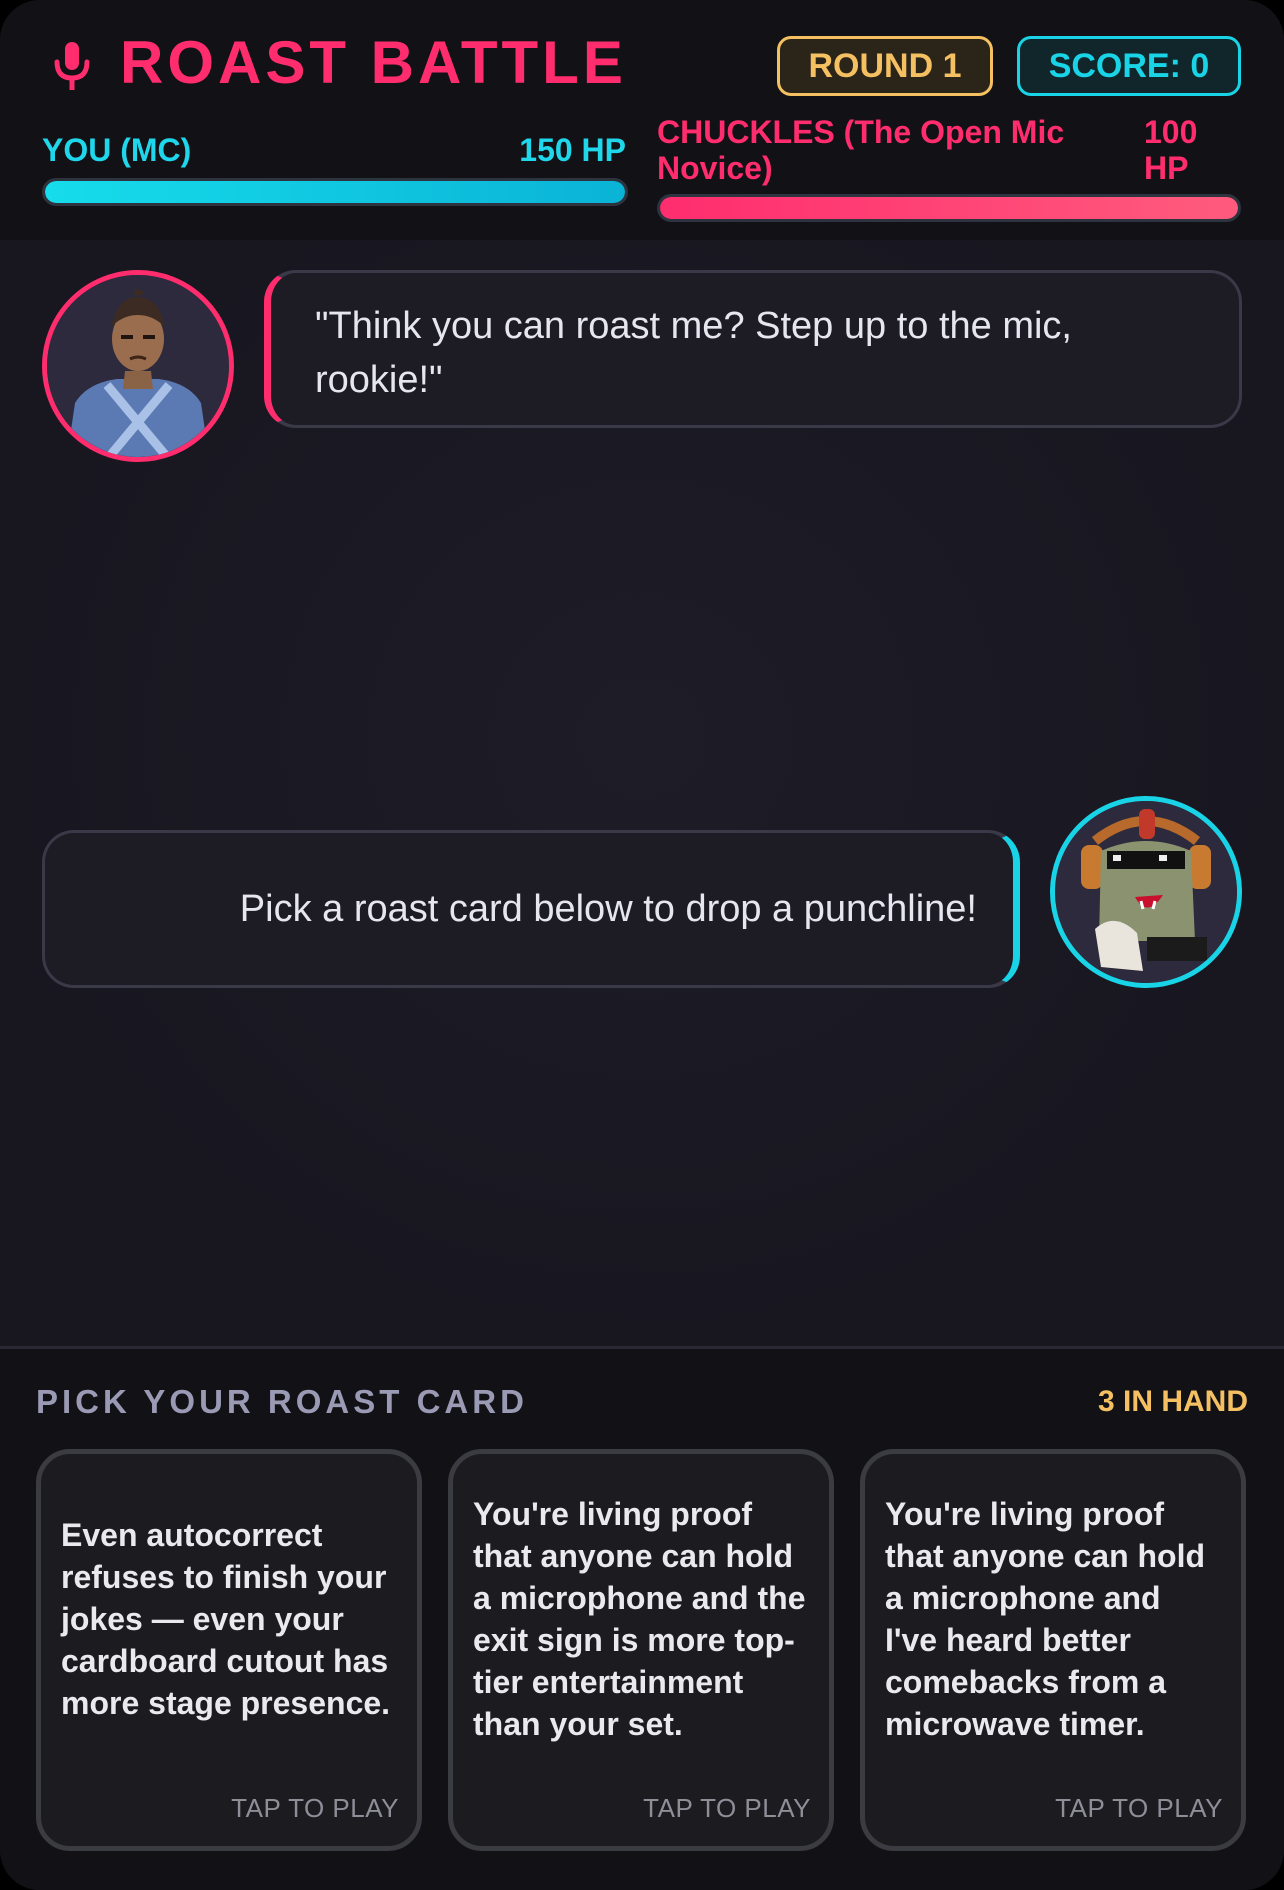  Describe the element at coordinates (1172, 1401) in the screenshot. I see `cards-in-hand-count: 3 IN HAND` at that location.